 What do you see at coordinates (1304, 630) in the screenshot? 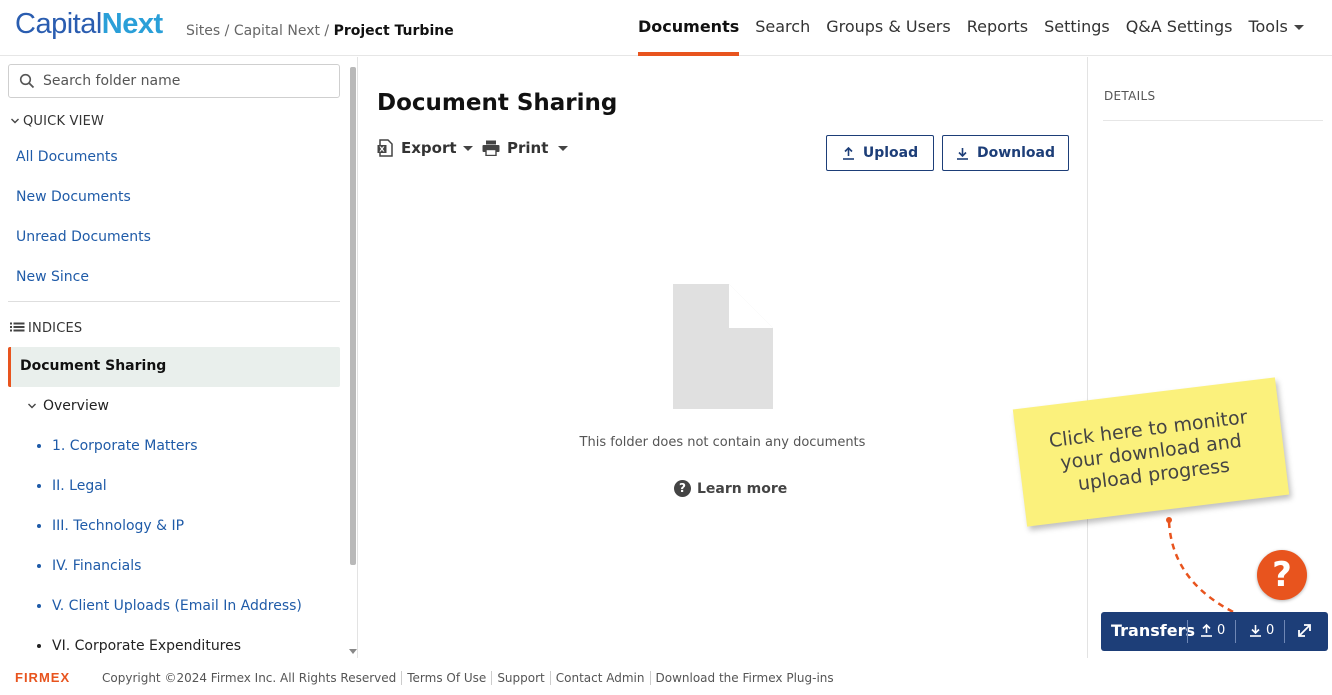
I see `expand-icon` at bounding box center [1304, 630].